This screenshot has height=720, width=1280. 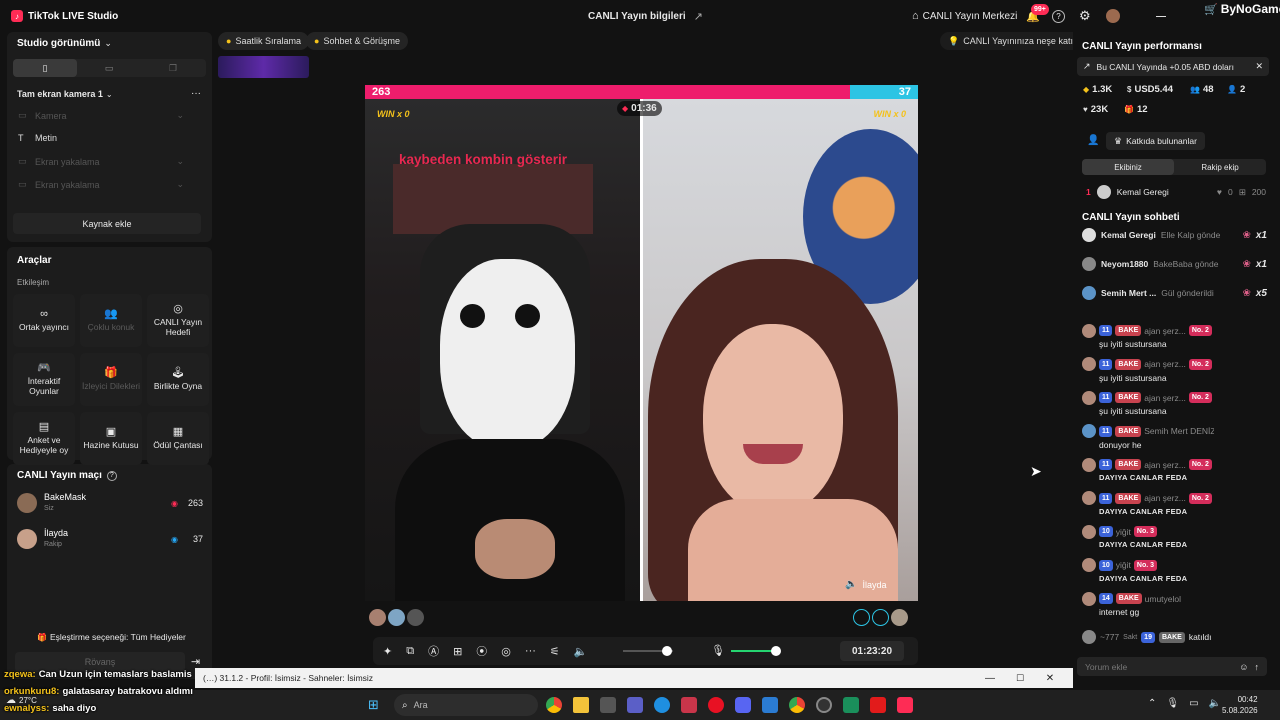 I want to click on add-user-icon: 👤, so click(x=1093, y=140).